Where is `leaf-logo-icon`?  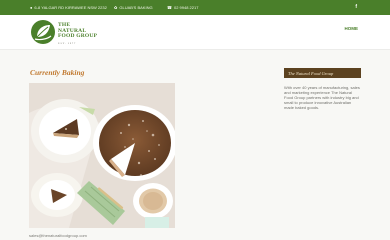 leaf-logo-icon is located at coordinates (43, 32).